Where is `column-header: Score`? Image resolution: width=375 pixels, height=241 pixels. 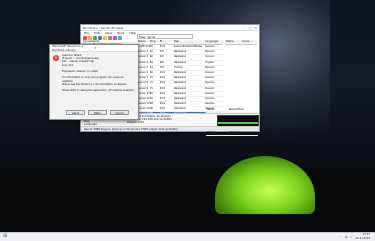 column-header: Score is located at coordinates (249, 42).